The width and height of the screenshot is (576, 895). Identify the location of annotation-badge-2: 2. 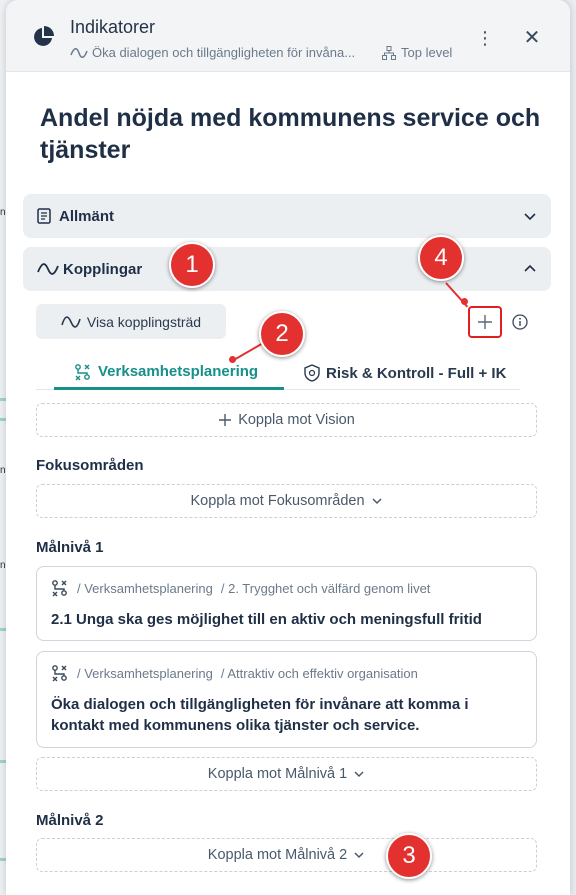
(282, 334).